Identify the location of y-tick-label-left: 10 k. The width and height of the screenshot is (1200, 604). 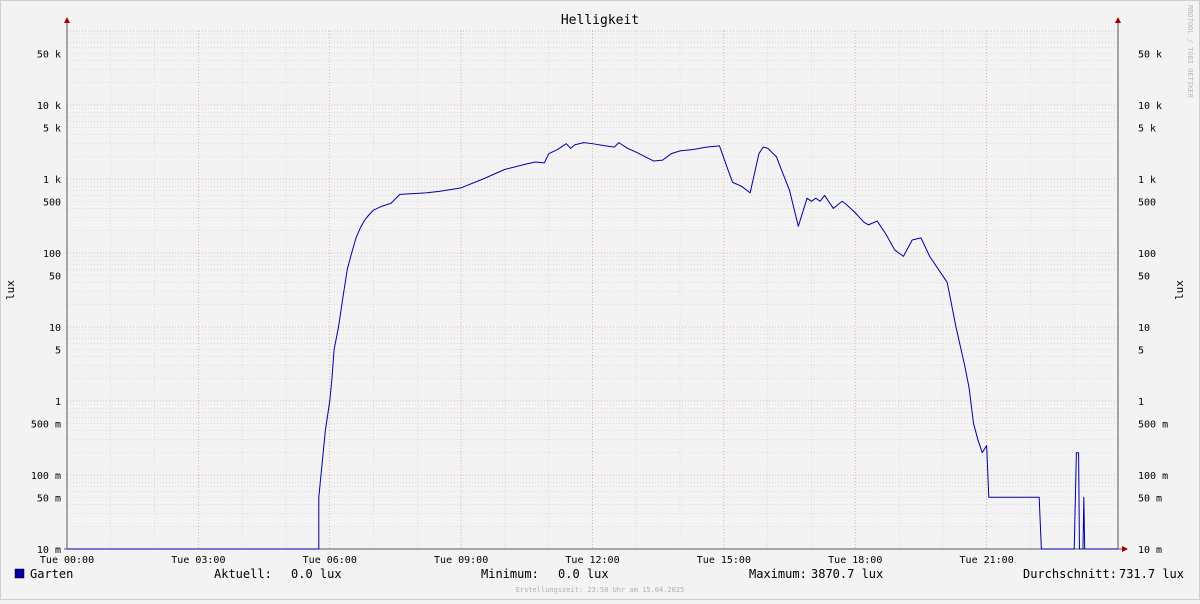
(49, 106).